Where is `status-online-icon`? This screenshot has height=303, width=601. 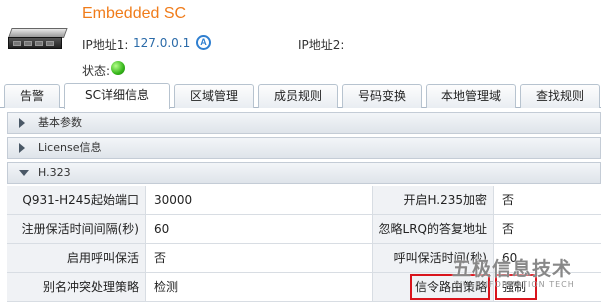 status-online-icon is located at coordinates (118, 68).